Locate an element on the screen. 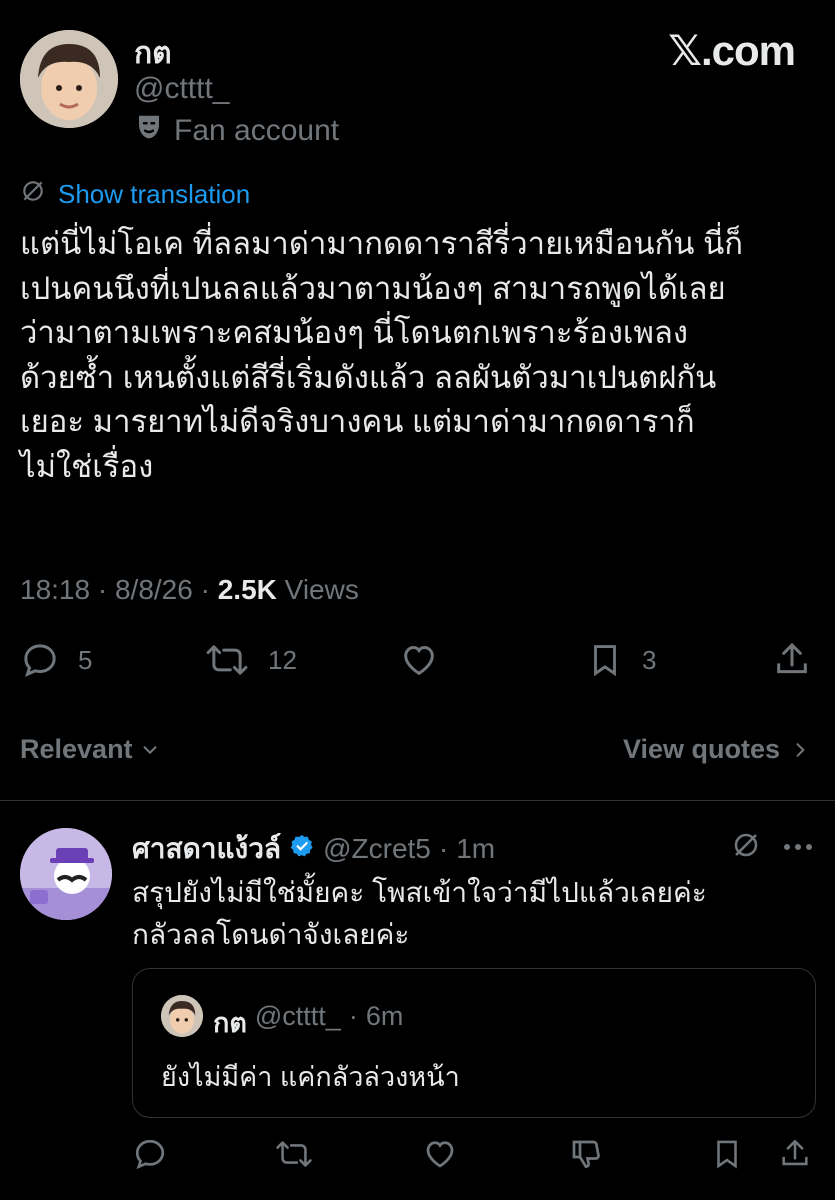  quoted-author-avatar is located at coordinates (182, 1016).